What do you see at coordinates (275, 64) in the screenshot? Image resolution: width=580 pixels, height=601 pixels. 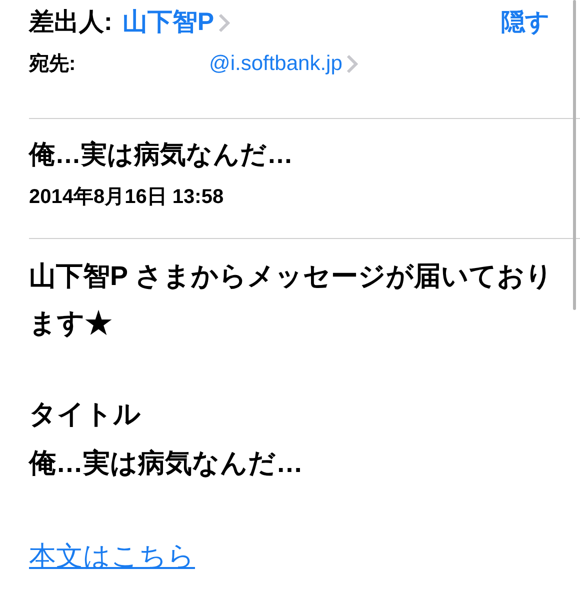 I see `recipient-link: @i.softbank.jp` at bounding box center [275, 64].